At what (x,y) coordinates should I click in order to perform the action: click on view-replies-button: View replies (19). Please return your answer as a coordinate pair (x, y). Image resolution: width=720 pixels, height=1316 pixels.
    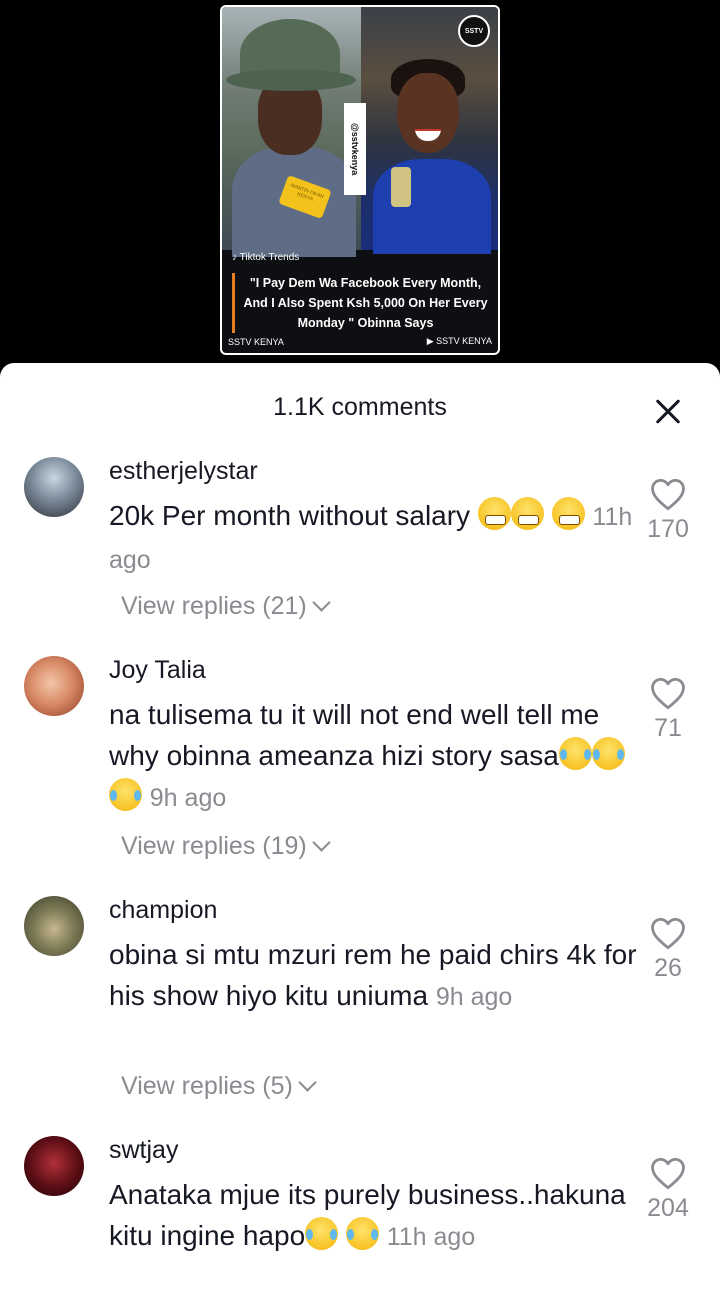
    Looking at the image, I should click on (226, 846).